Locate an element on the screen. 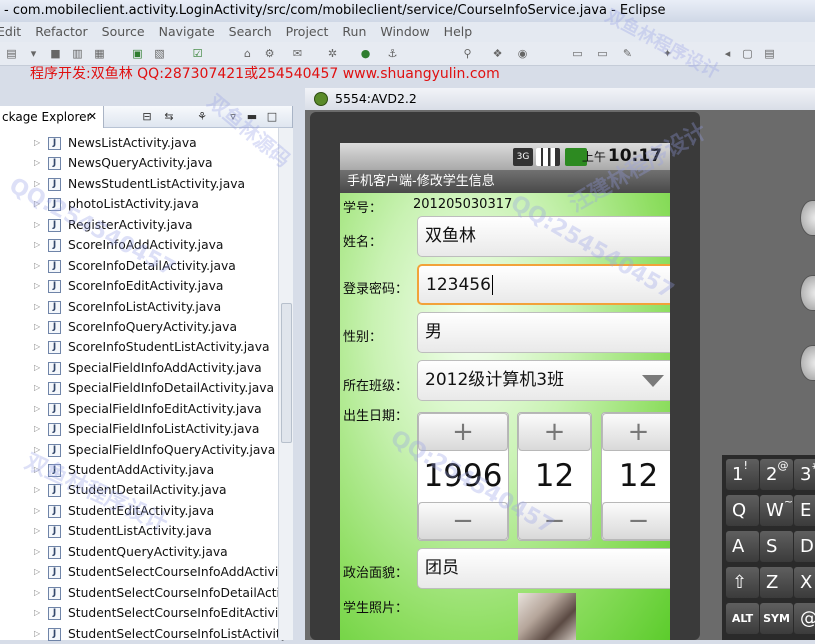  password-field: 123456 is located at coordinates (543, 284).